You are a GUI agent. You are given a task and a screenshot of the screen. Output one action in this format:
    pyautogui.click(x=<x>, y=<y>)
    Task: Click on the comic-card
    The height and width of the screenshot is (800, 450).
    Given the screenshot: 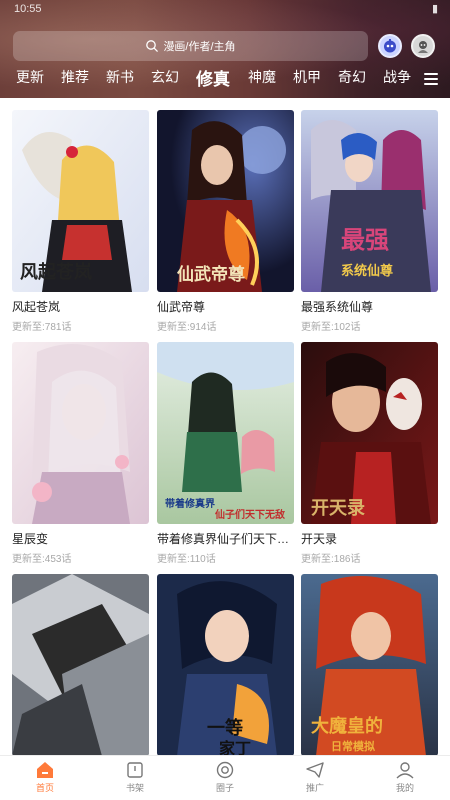 What is the action you would take?
    pyautogui.click(x=80, y=664)
    